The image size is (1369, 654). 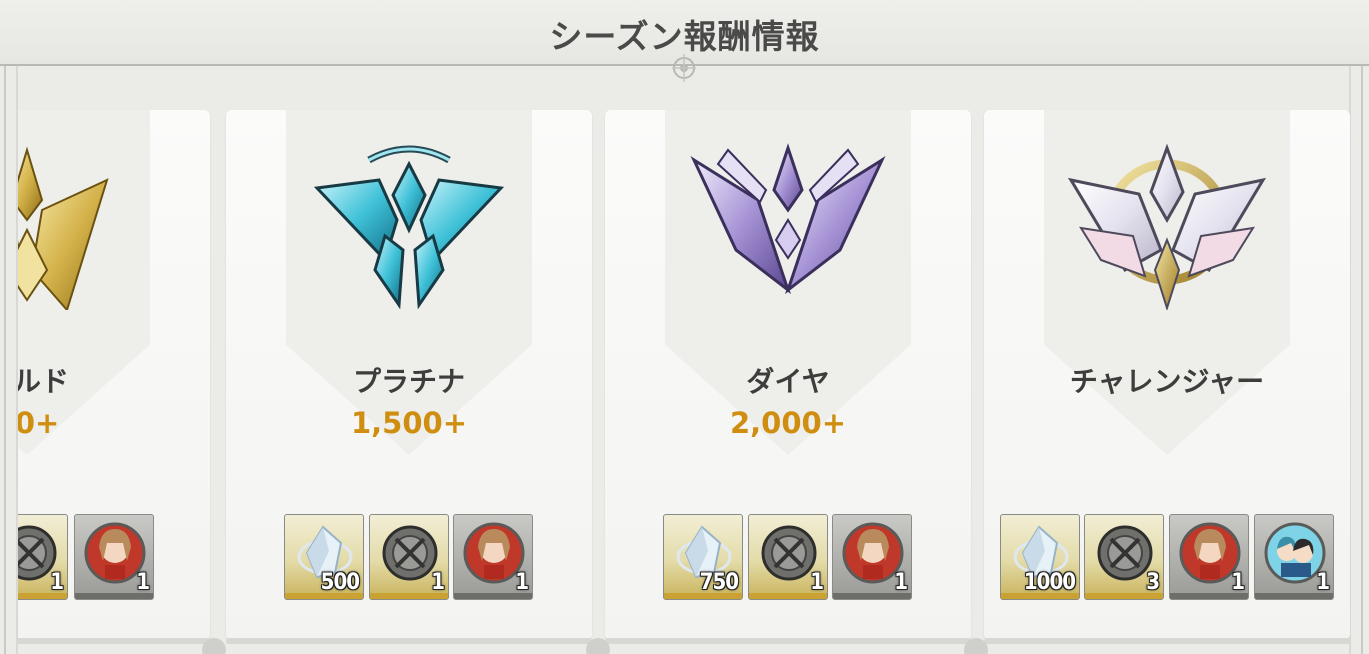 I want to click on reward-list: 500 1 1, so click(x=409, y=557).